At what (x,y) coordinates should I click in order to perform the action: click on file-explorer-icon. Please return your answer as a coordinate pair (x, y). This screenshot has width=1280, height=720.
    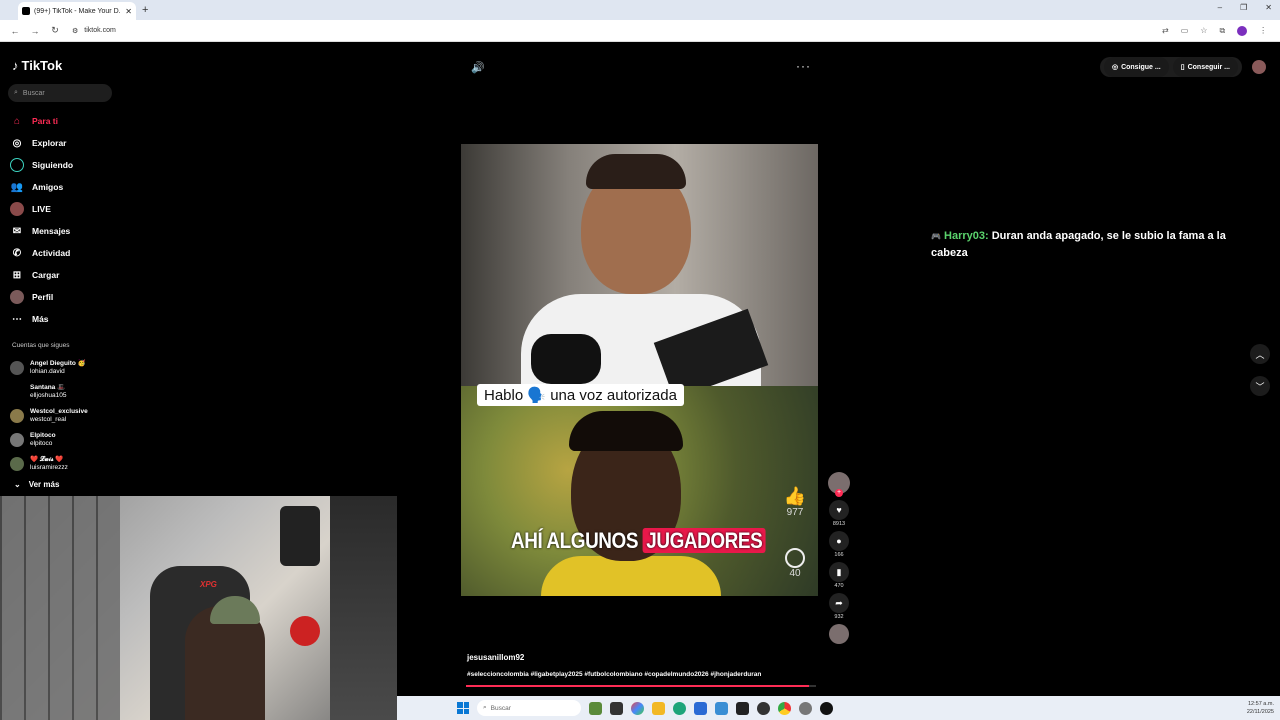
    Looking at the image, I should click on (658, 708).